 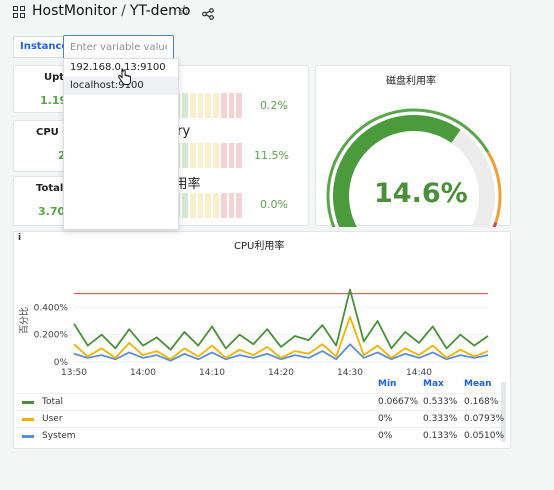 I want to click on x-tick-label: 14:10, so click(x=212, y=373).